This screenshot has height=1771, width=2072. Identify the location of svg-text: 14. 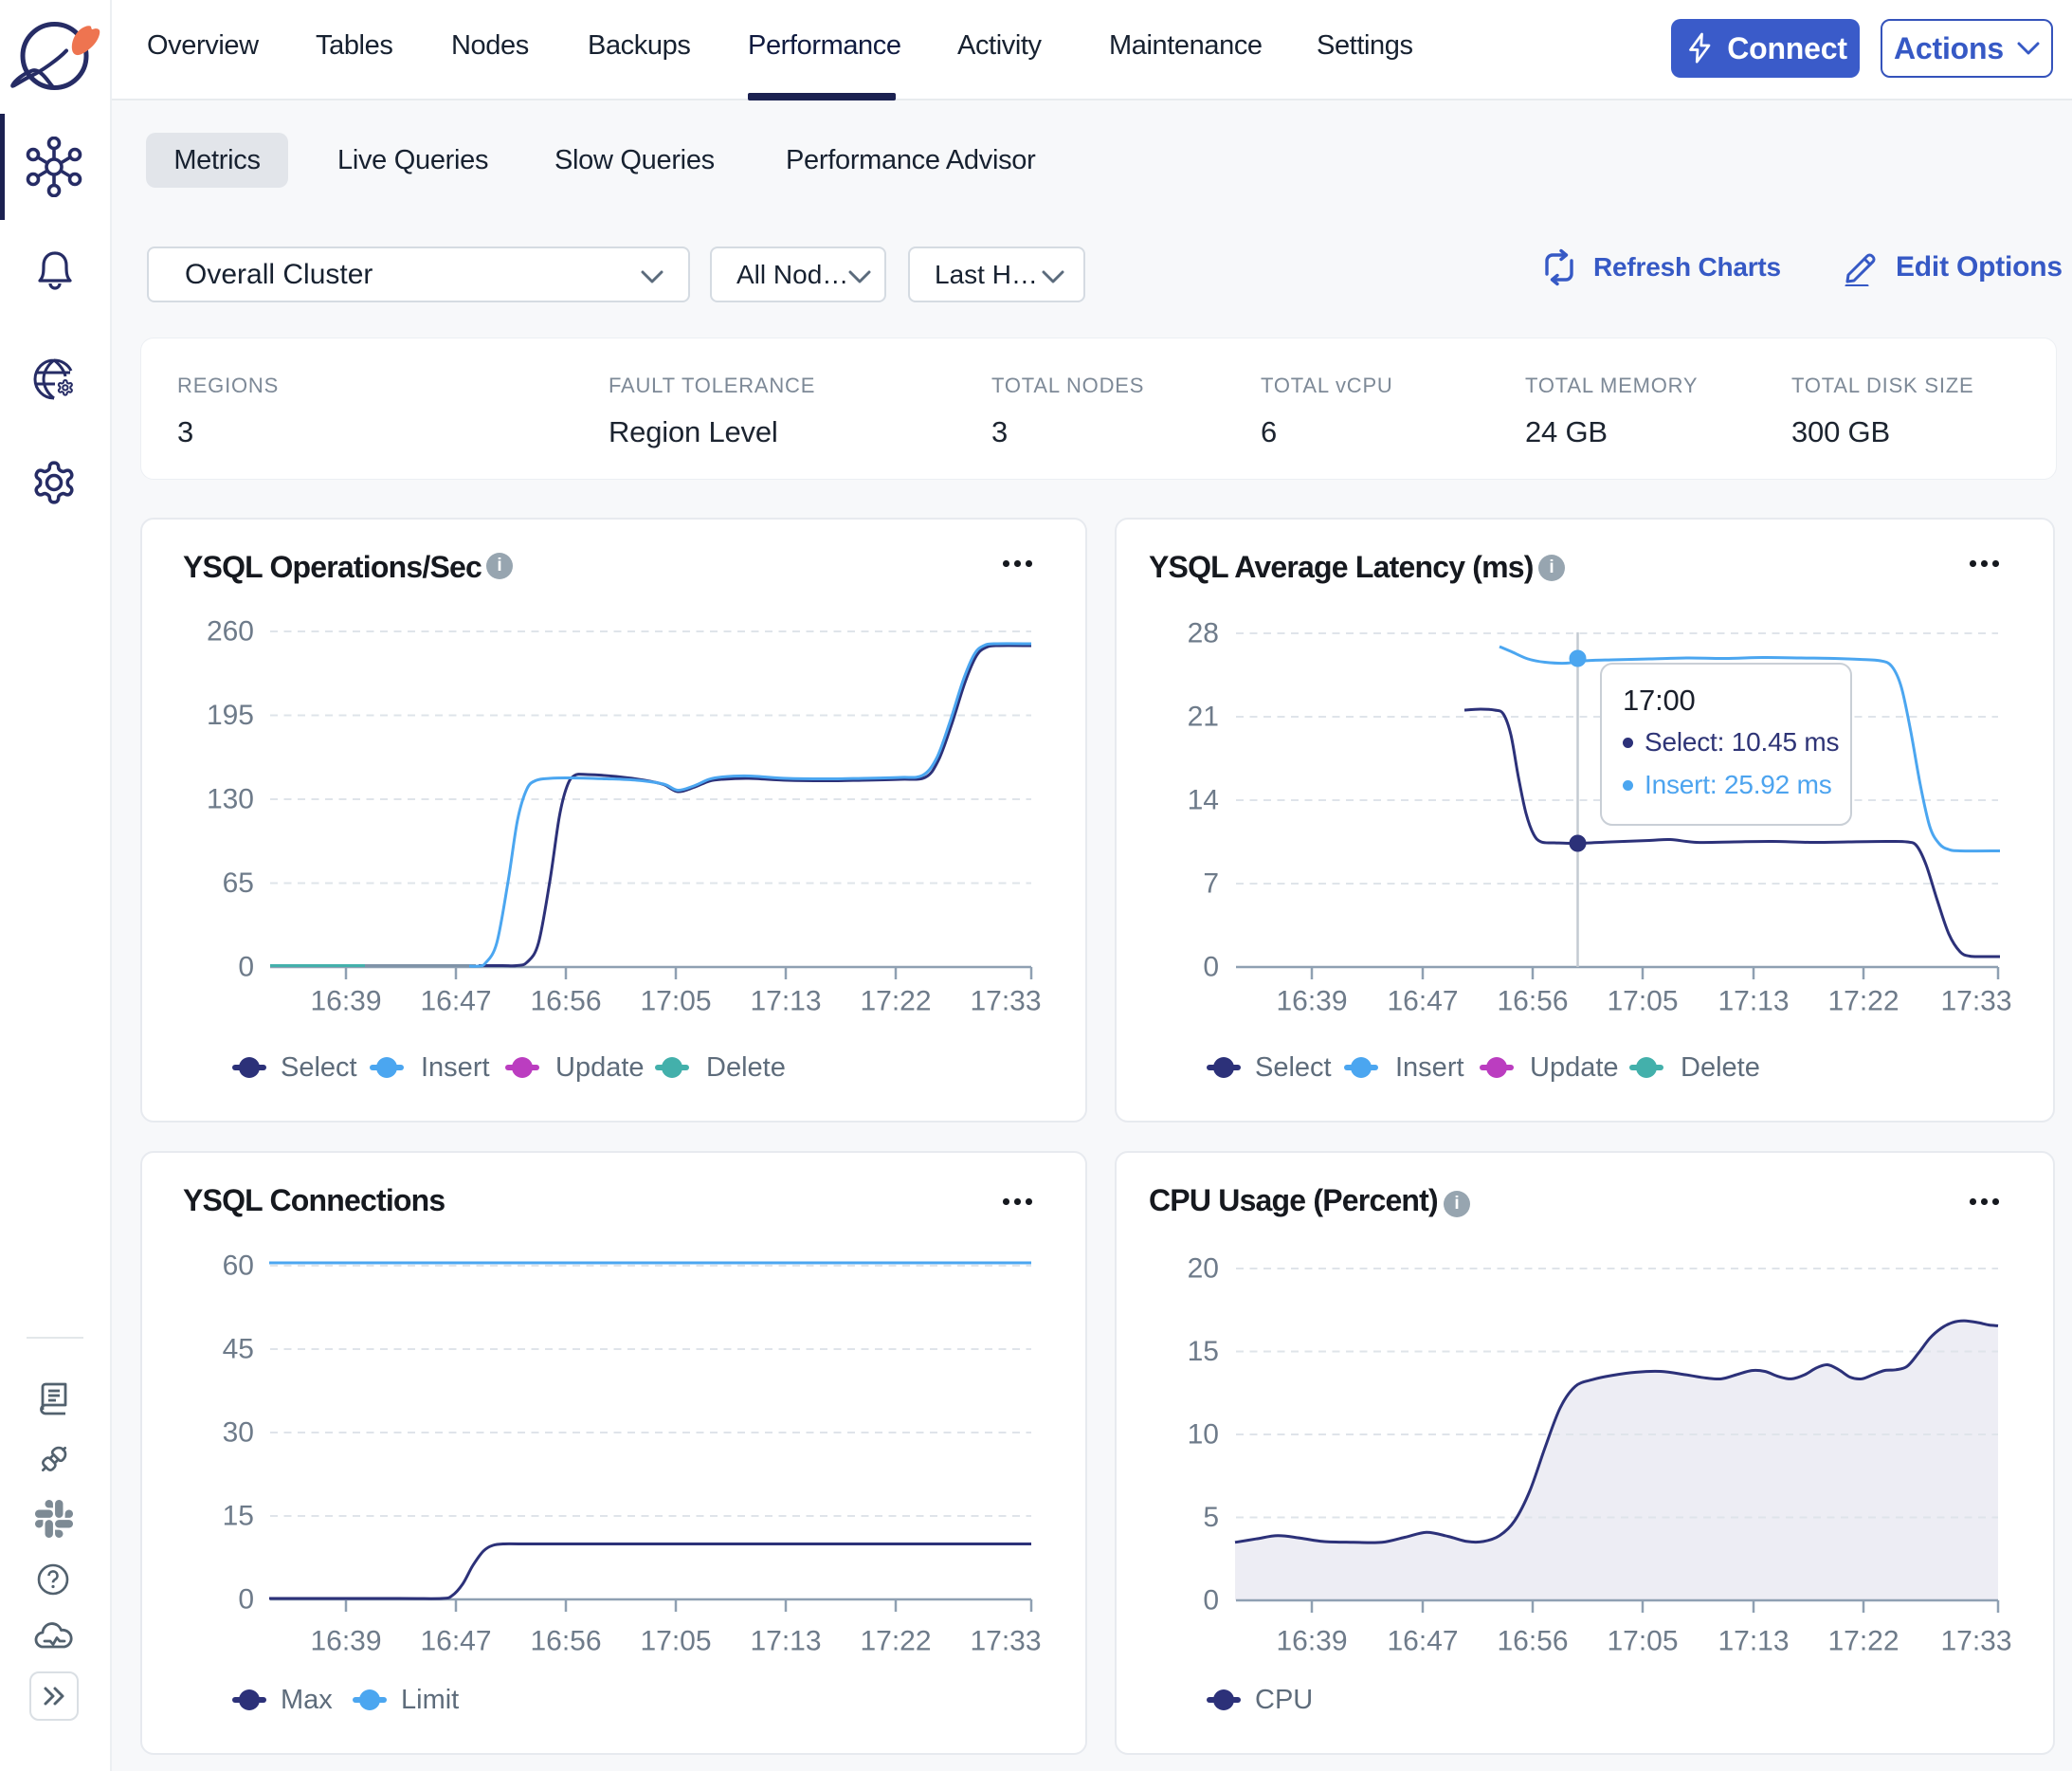
(1203, 800).